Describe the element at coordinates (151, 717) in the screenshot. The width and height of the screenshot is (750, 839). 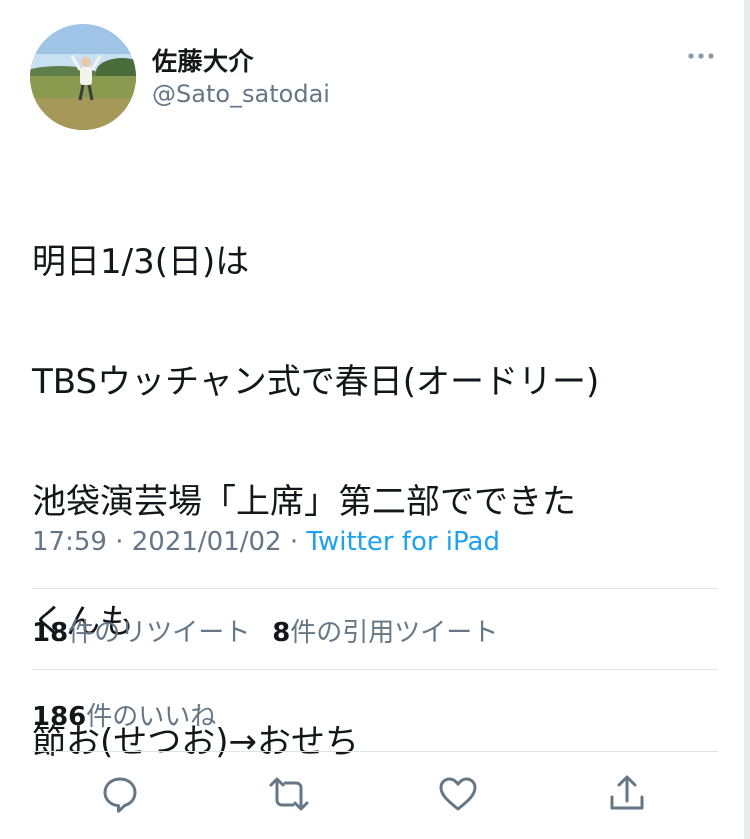
I see `likes-label: 件のいいね` at that location.